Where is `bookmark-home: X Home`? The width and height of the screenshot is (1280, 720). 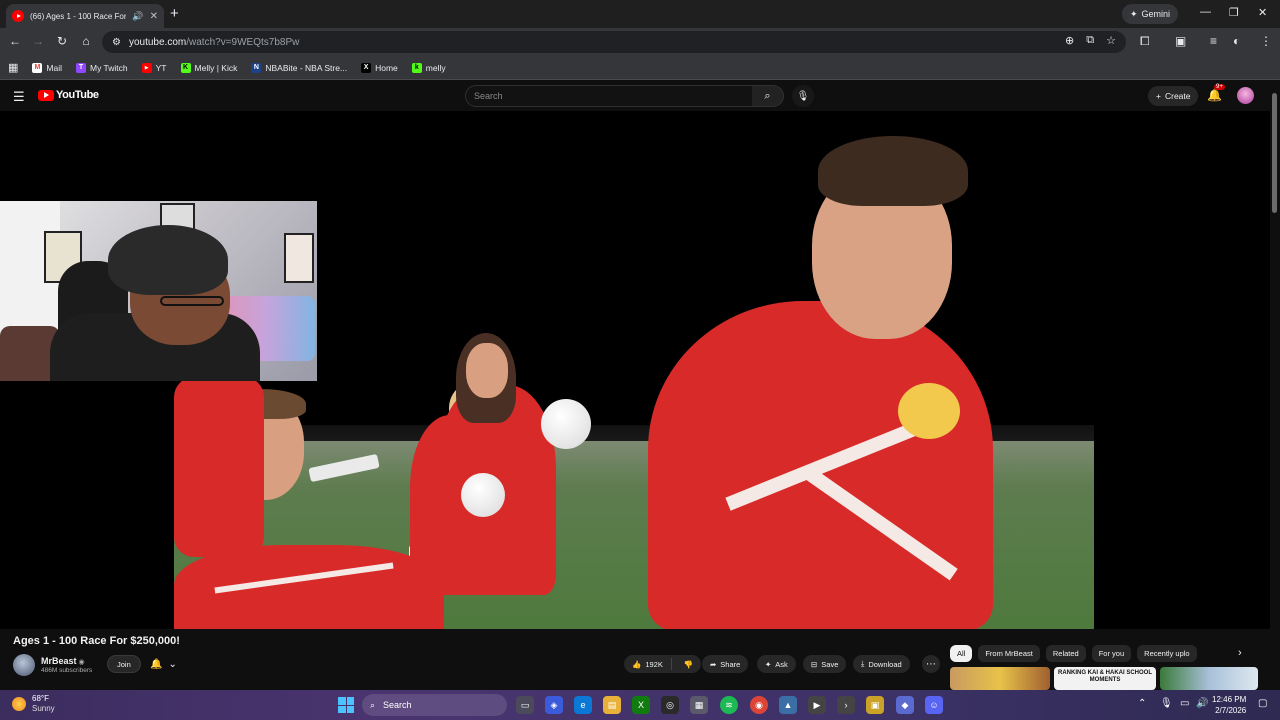 bookmark-home: X Home is located at coordinates (379, 67).